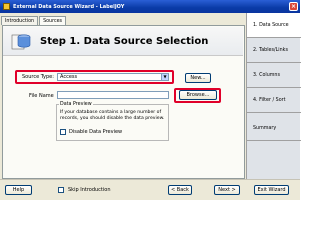  What do you see at coordinates (76, 104) in the screenshot?
I see `data-preview-legend: Data Preview` at bounding box center [76, 104].